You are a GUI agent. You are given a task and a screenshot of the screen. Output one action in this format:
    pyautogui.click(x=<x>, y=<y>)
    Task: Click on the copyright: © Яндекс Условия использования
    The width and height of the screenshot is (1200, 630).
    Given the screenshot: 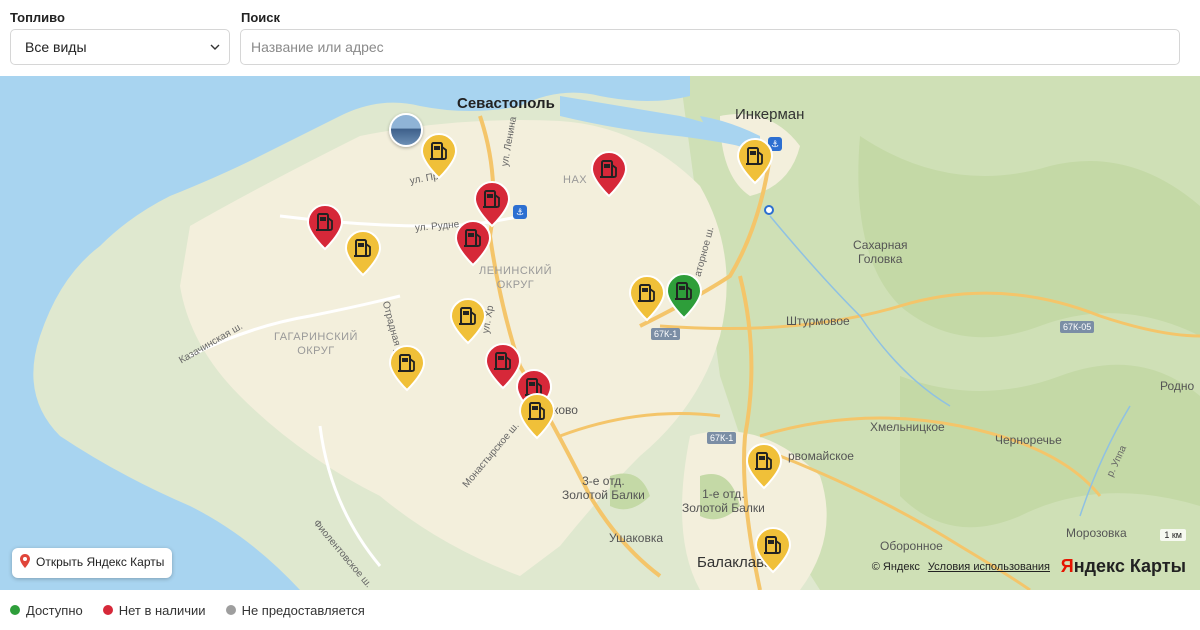 What is the action you would take?
    pyautogui.click(x=961, y=567)
    